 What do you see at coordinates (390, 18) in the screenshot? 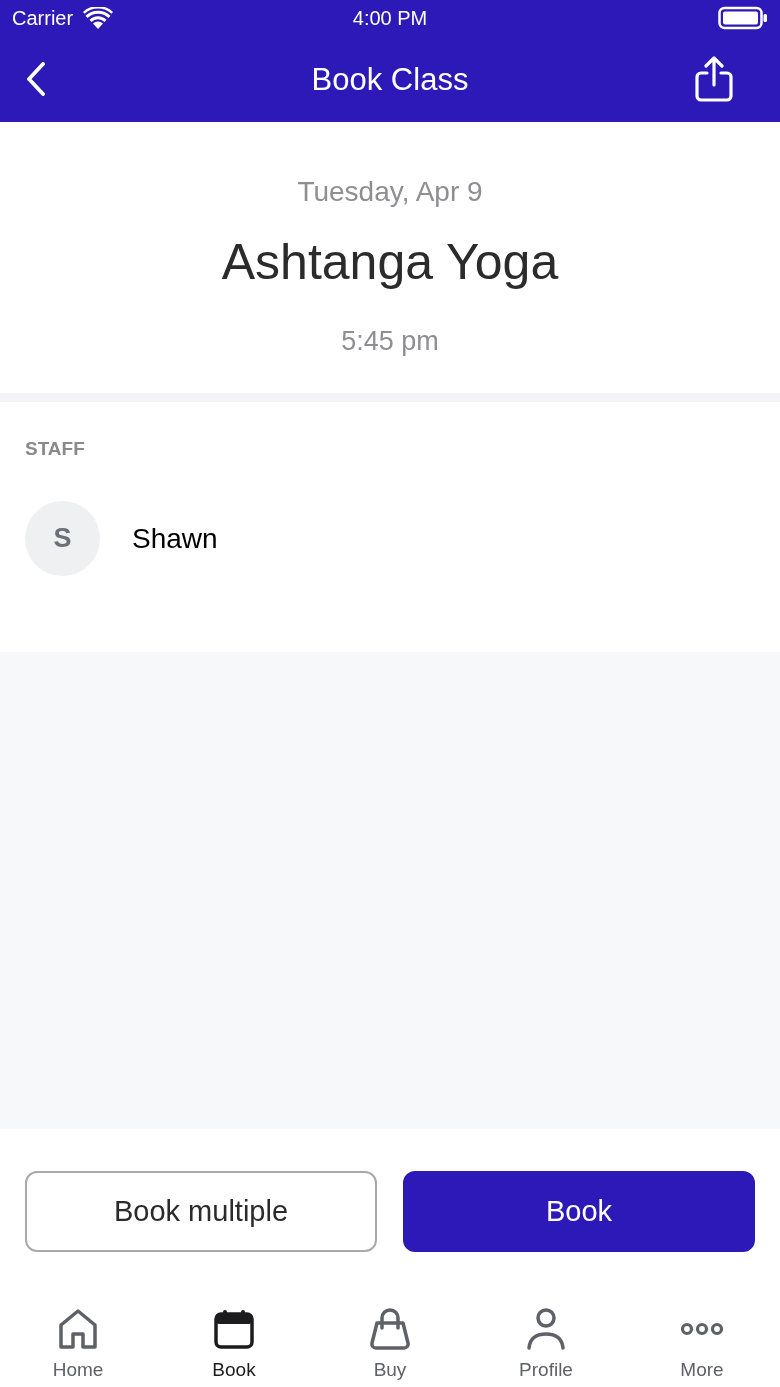
I see `status-time: 4:00 PM` at bounding box center [390, 18].